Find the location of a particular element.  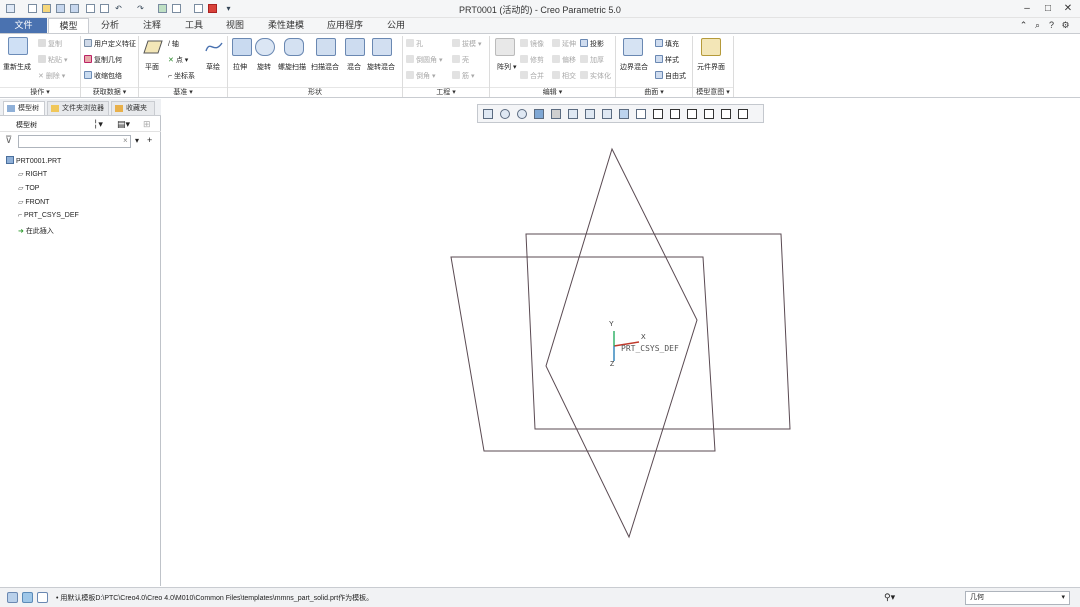

group-operations-label: 操作 ▾ is located at coordinates (40, 92).